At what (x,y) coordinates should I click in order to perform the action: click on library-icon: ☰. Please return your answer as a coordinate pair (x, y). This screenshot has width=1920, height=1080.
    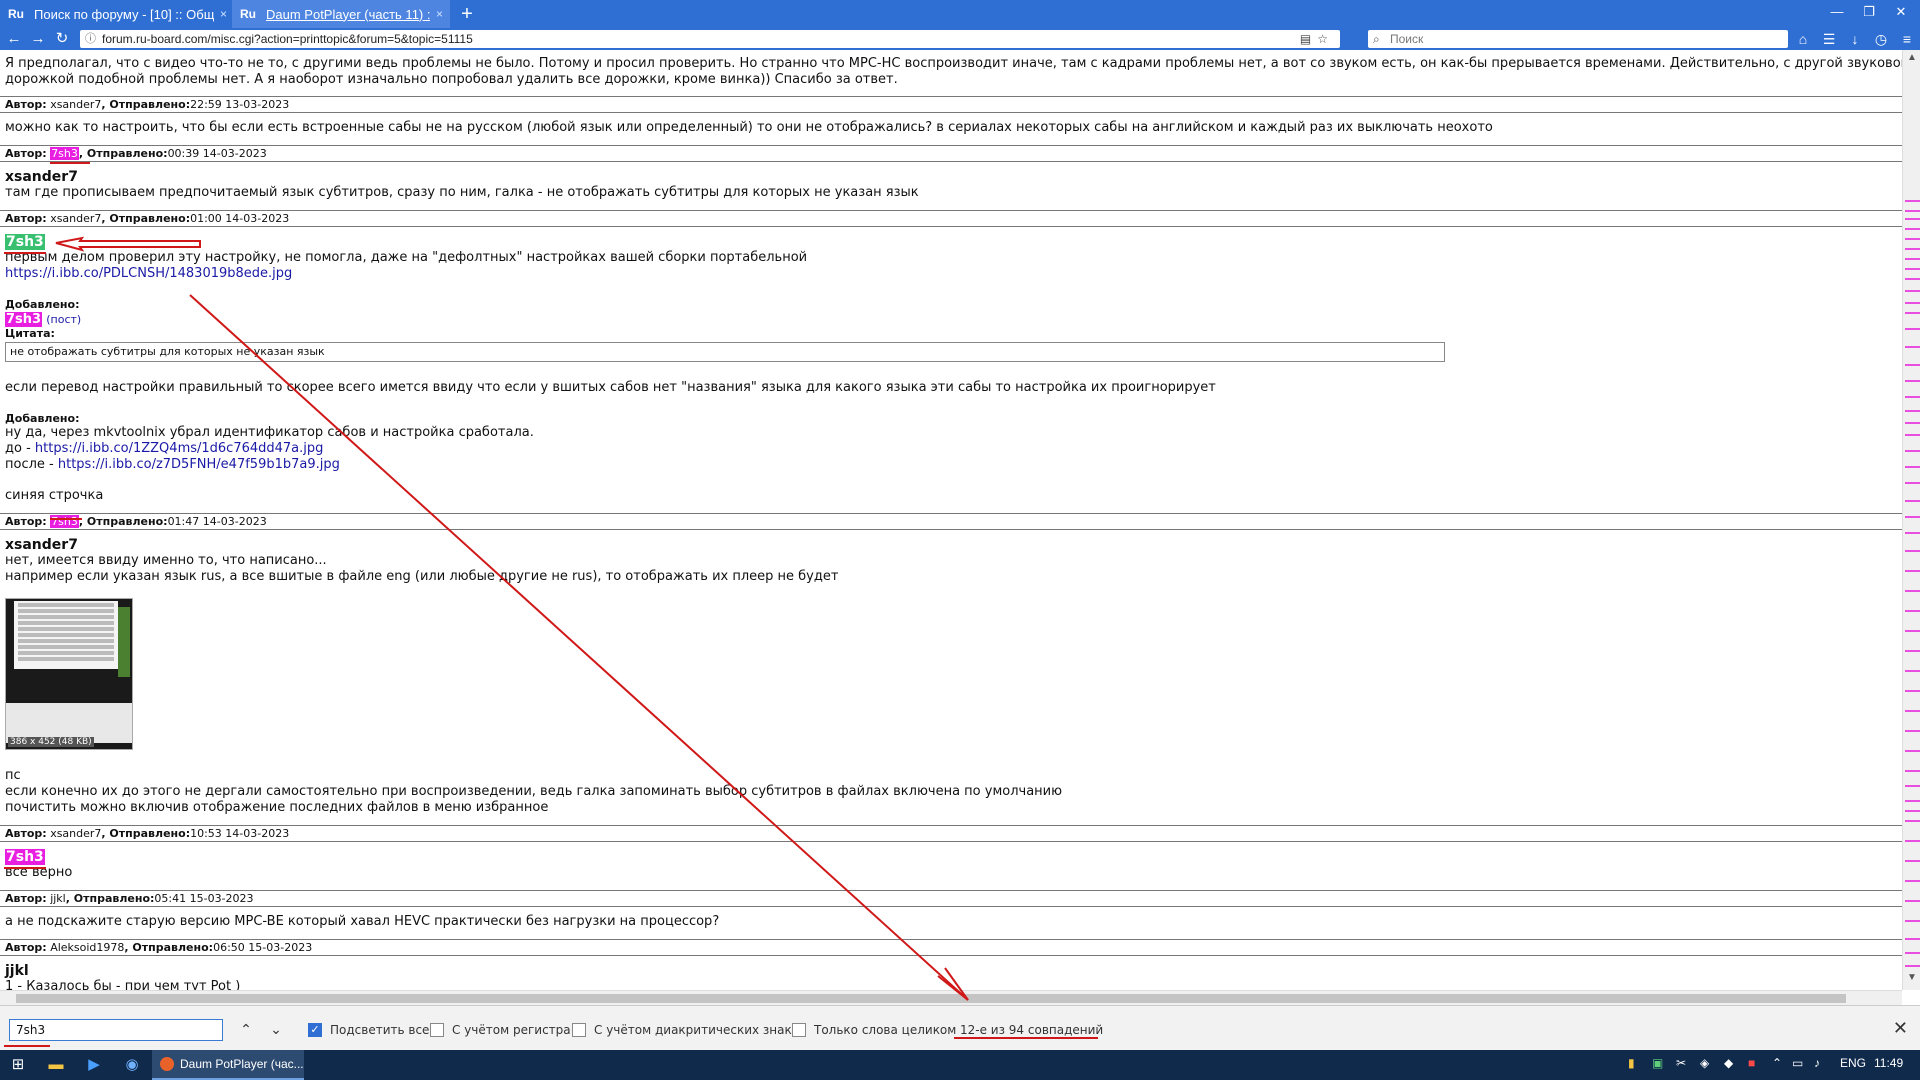
    Looking at the image, I should click on (1829, 39).